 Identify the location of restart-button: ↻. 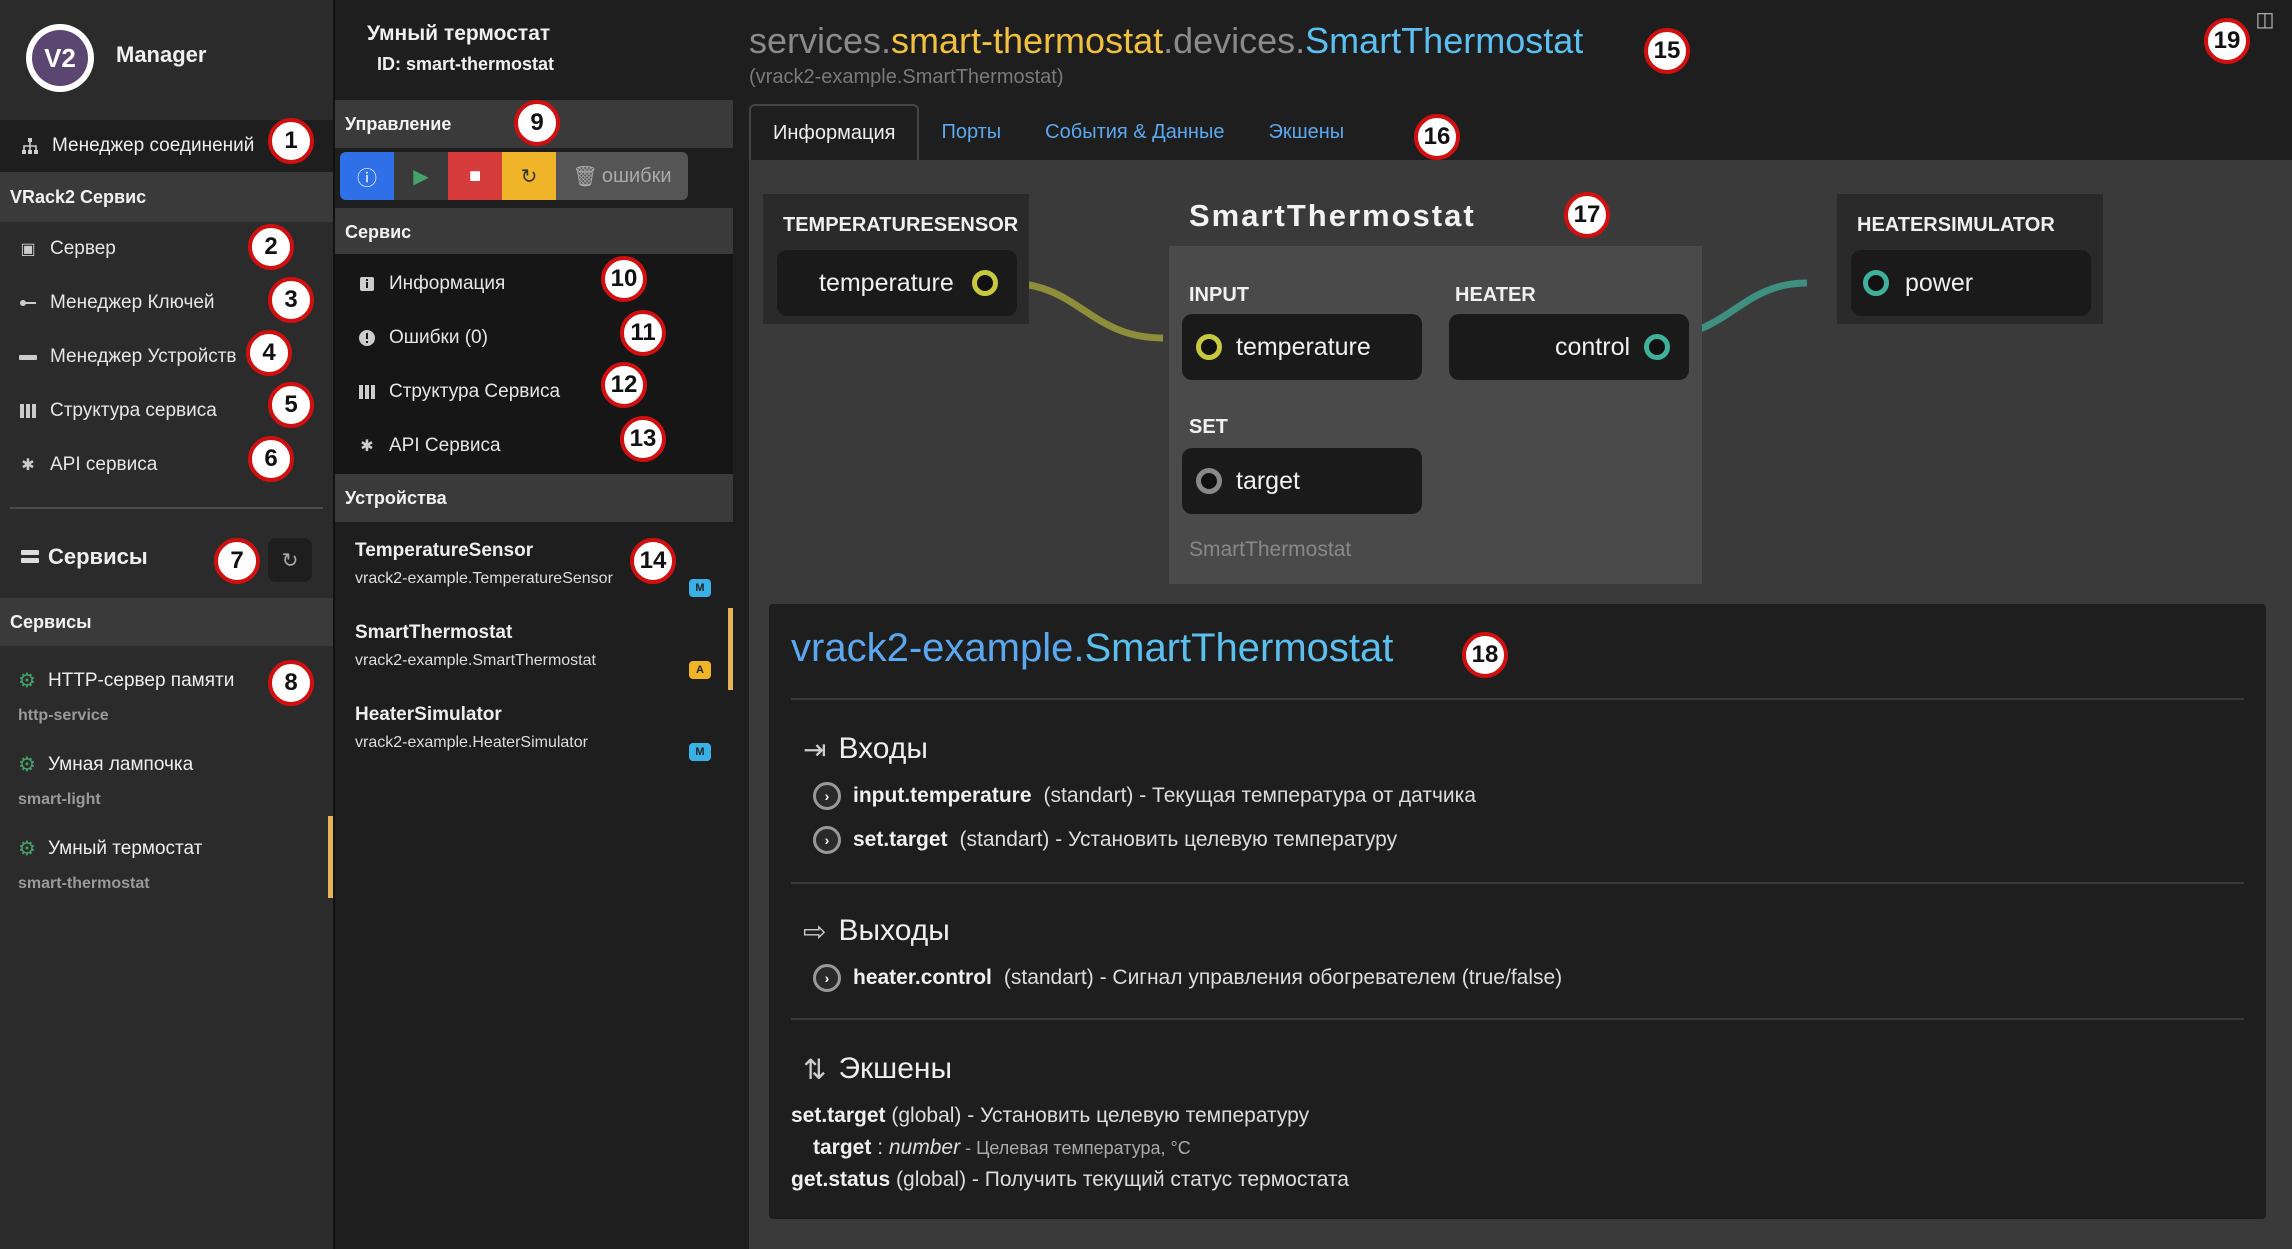
(529, 176).